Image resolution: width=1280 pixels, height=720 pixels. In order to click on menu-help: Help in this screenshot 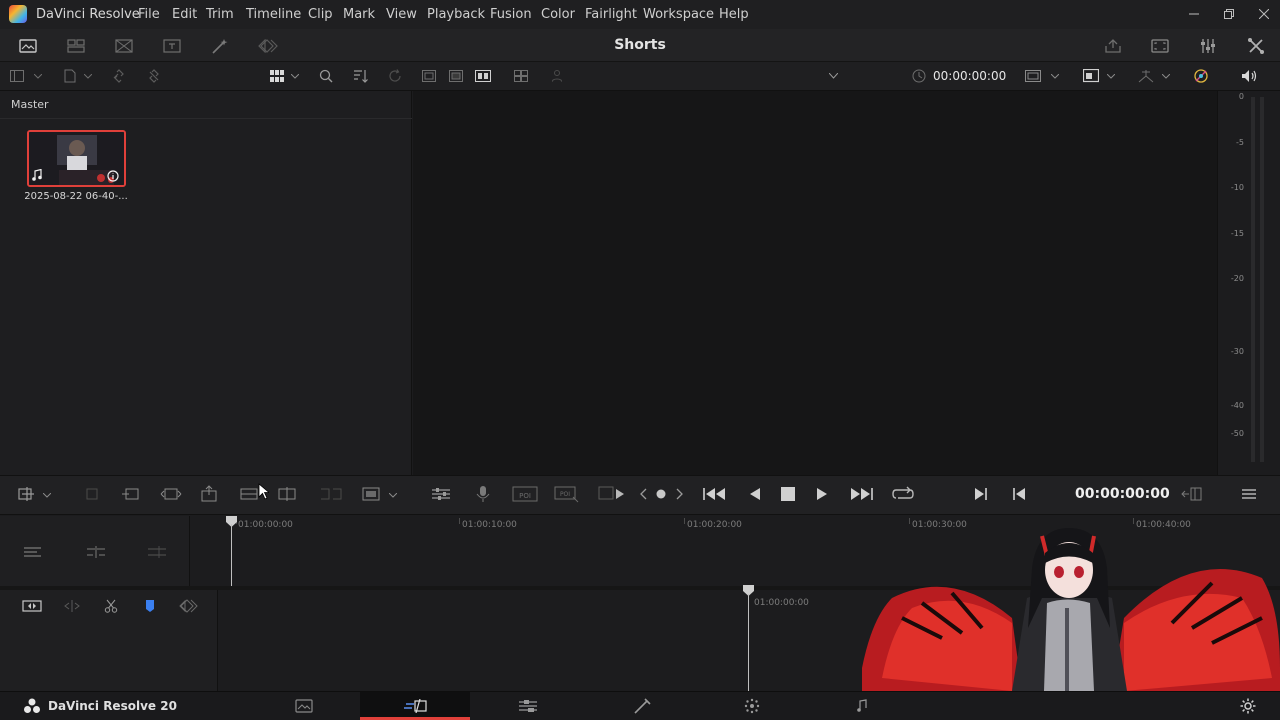, I will do `click(734, 14)`.